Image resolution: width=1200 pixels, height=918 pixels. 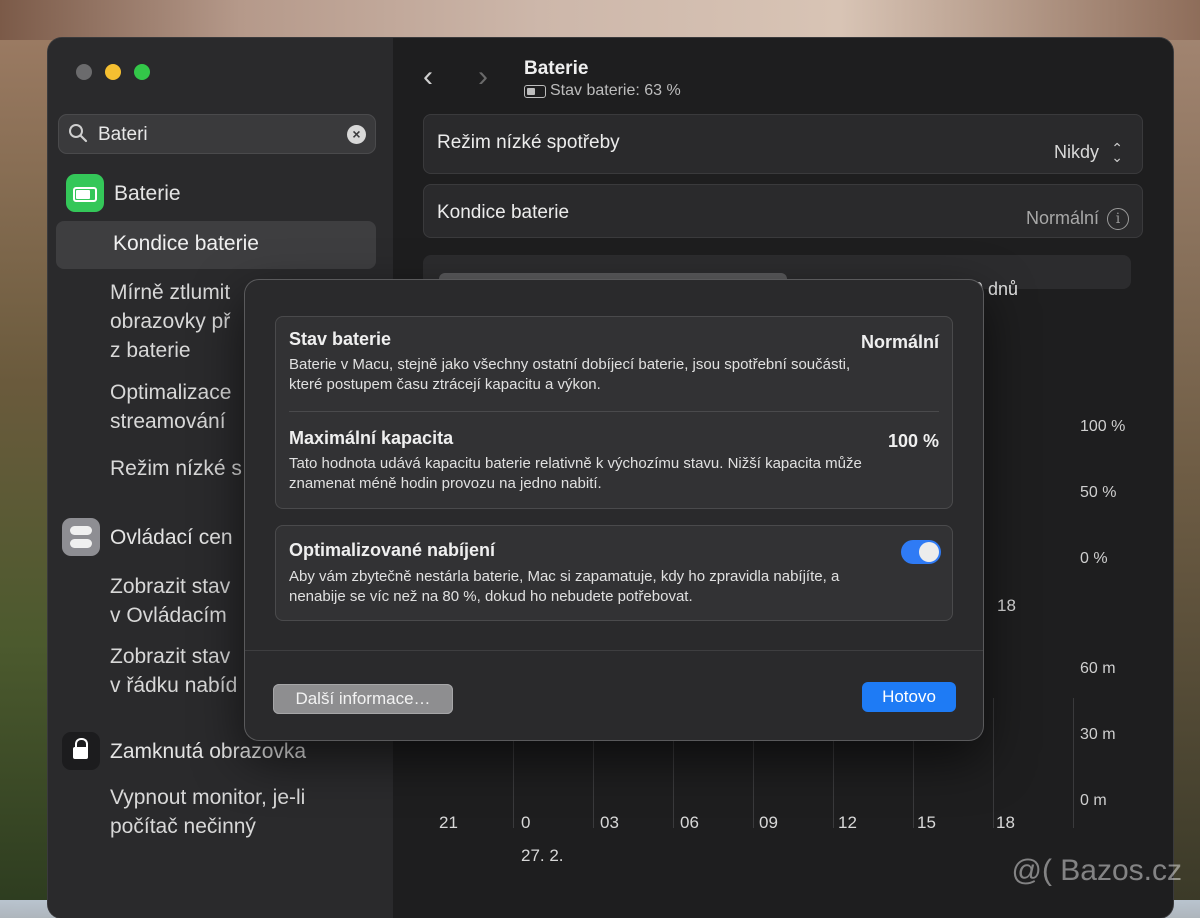 What do you see at coordinates (909, 697) in the screenshot?
I see `done-button: Hotovo` at bounding box center [909, 697].